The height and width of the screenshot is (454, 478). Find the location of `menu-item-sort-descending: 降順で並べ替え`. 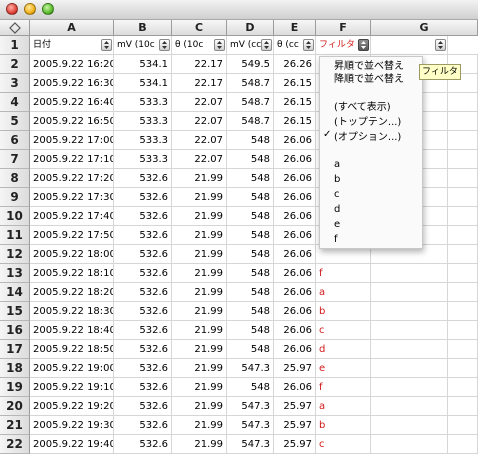

menu-item-sort-descending: 降順で並べ替え is located at coordinates (369, 79).